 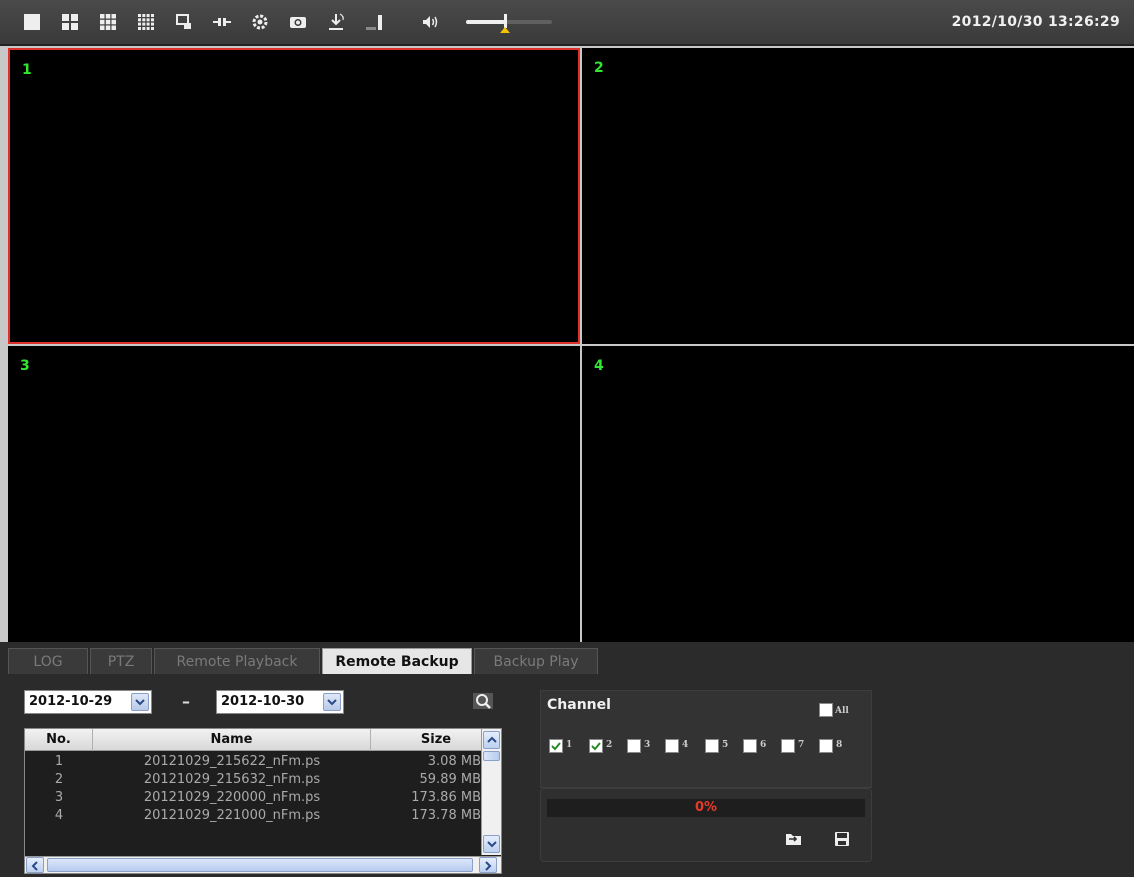 I want to click on cell-no: 2, so click(x=59, y=779).